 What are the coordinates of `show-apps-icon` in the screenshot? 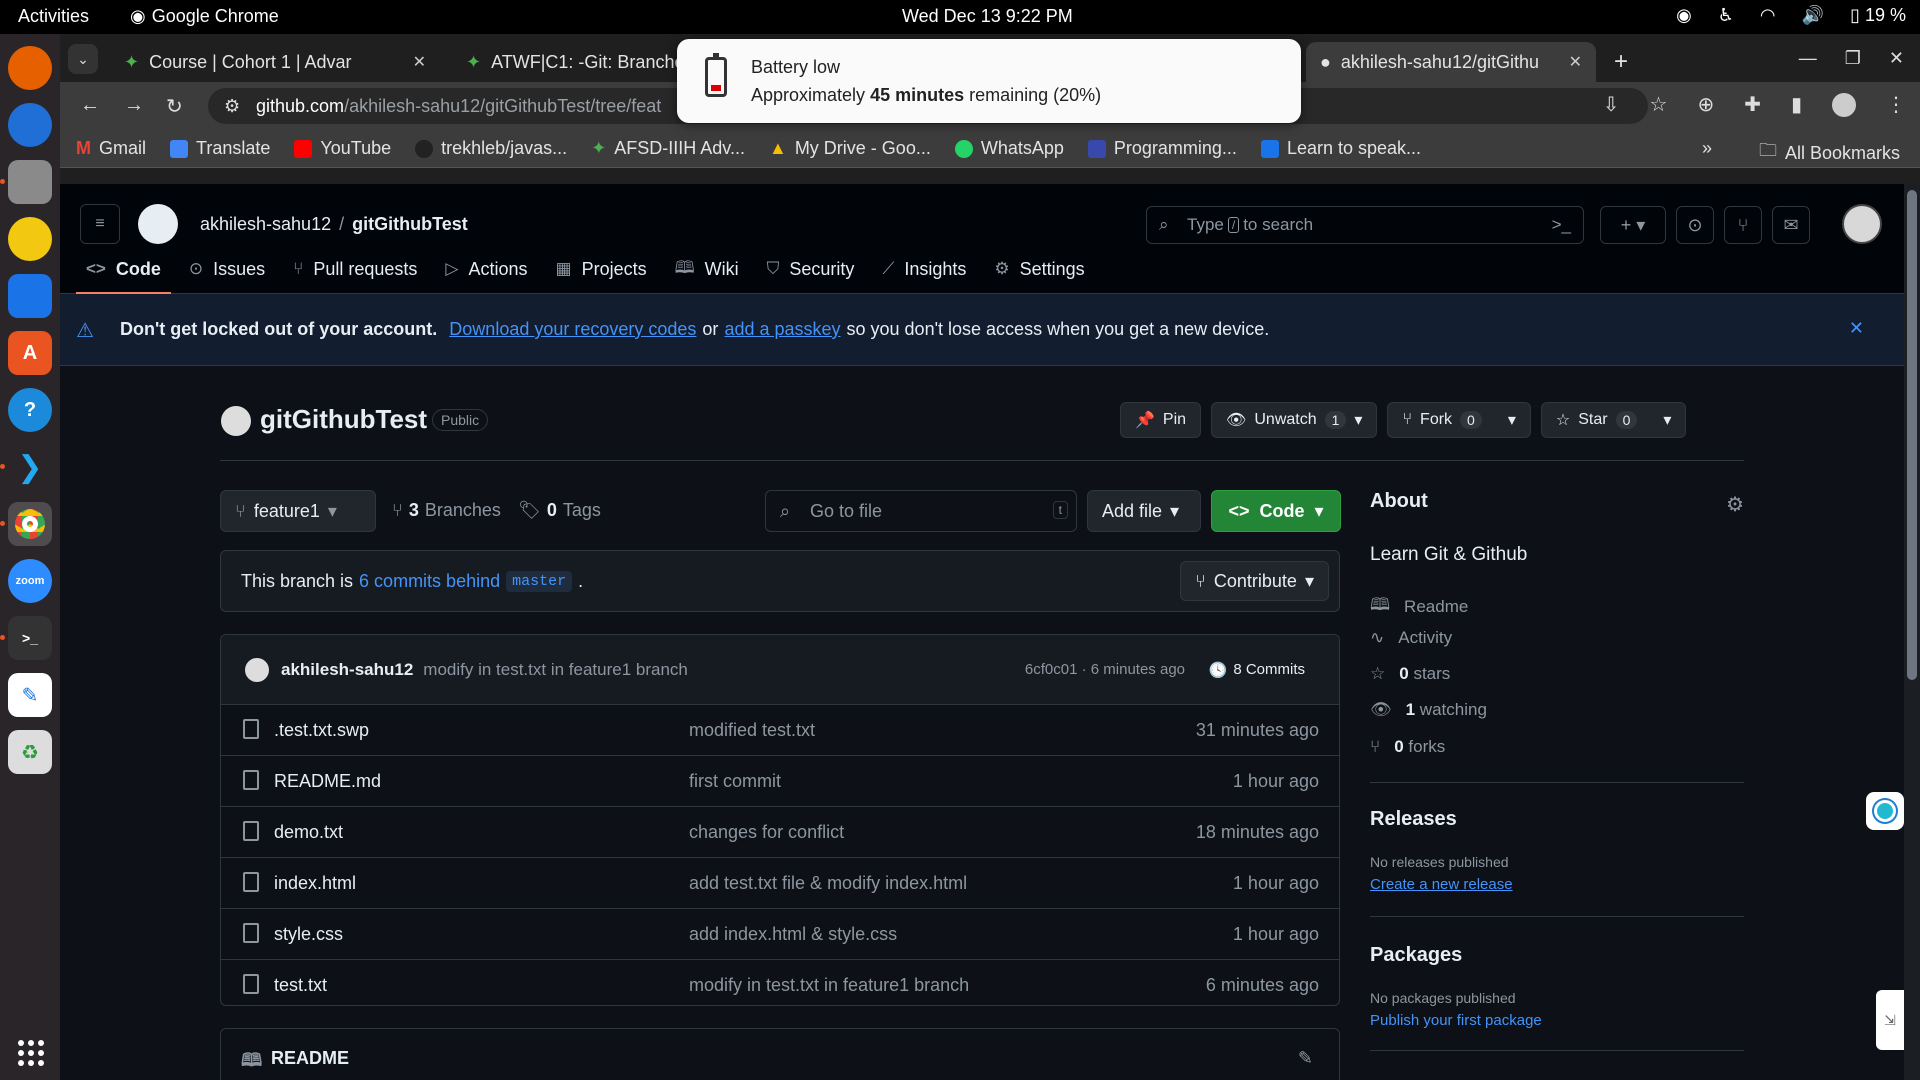 It's located at (31, 1053).